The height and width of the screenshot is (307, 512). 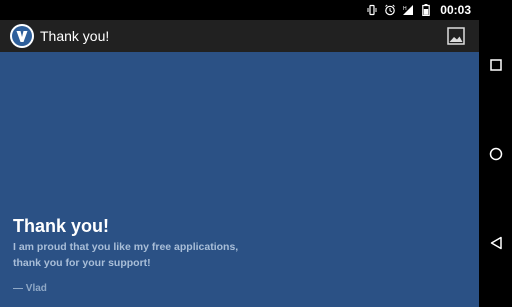 What do you see at coordinates (75, 36) in the screenshot?
I see `app-title: Thank you!` at bounding box center [75, 36].